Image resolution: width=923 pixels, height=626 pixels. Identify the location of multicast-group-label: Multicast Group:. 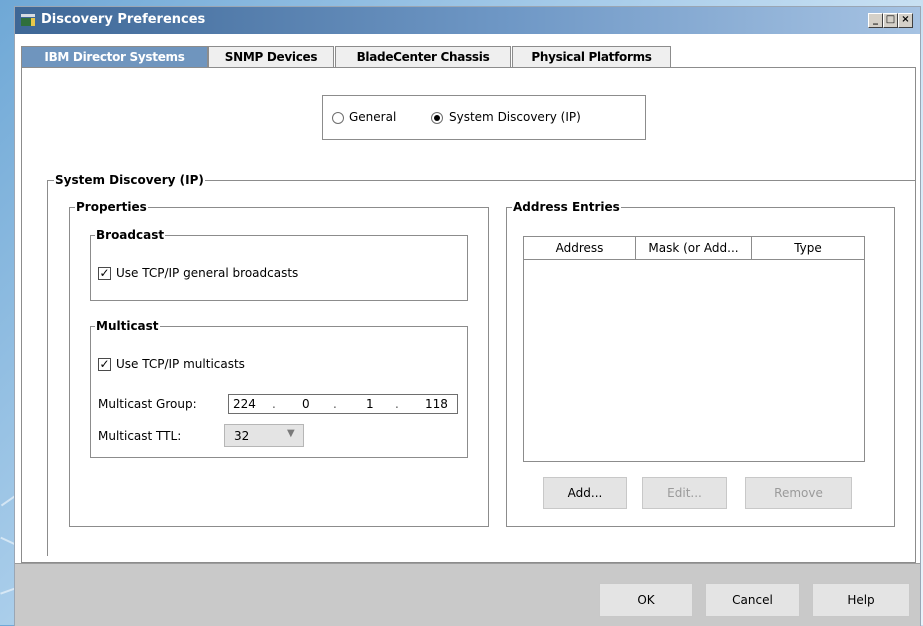
(147, 404).